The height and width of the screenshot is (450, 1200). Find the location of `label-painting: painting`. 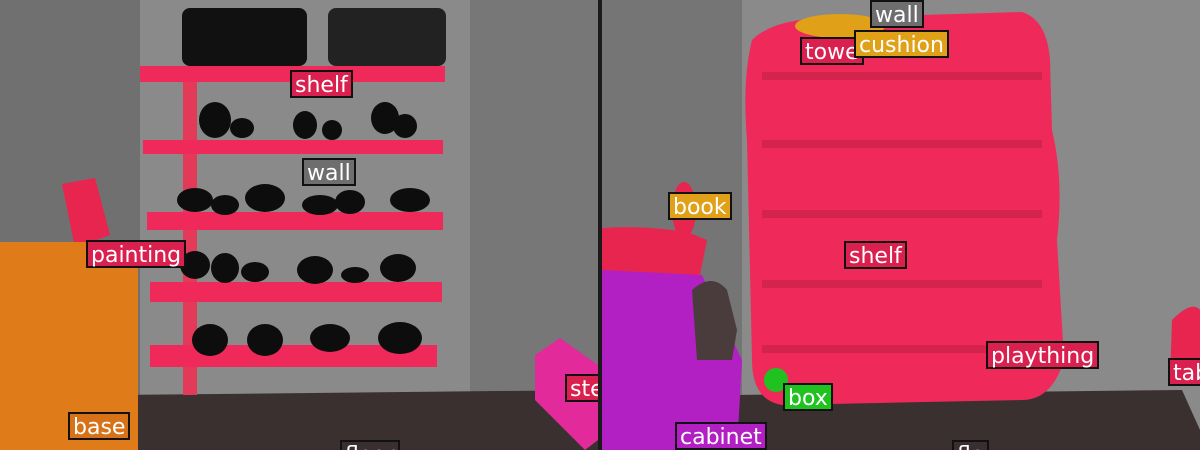

label-painting: painting is located at coordinates (136, 254).